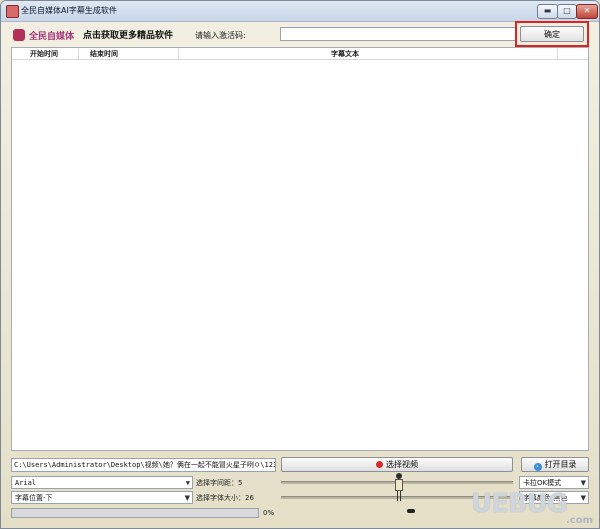 The height and width of the screenshot is (529, 600). I want to click on subtitle-position-select: 字幕位置-下 ▼, so click(102, 497).